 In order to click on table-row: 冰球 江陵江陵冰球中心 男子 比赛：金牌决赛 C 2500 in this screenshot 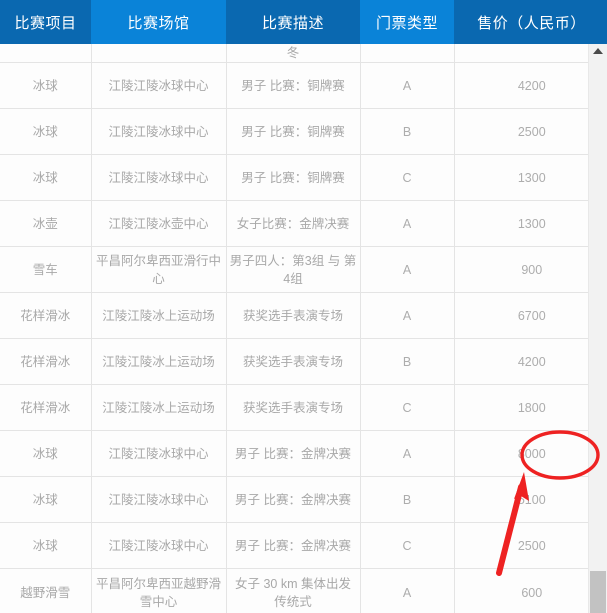, I will do `click(303, 546)`.